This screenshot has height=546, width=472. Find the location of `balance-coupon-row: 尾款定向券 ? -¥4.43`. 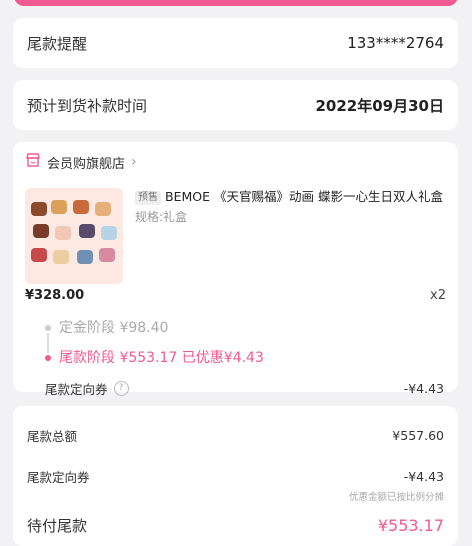

balance-coupon-row: 尾款定向券 ? -¥4.43 is located at coordinates (235, 388).